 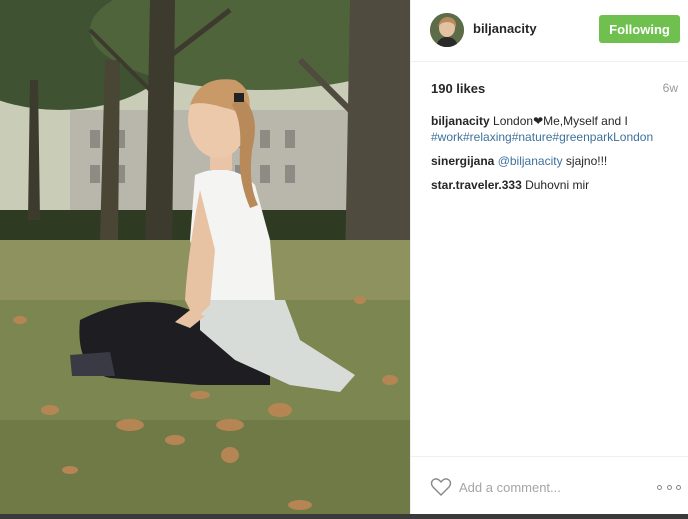 What do you see at coordinates (585, 161) in the screenshot?
I see `comment-text: sjajno!!!` at bounding box center [585, 161].